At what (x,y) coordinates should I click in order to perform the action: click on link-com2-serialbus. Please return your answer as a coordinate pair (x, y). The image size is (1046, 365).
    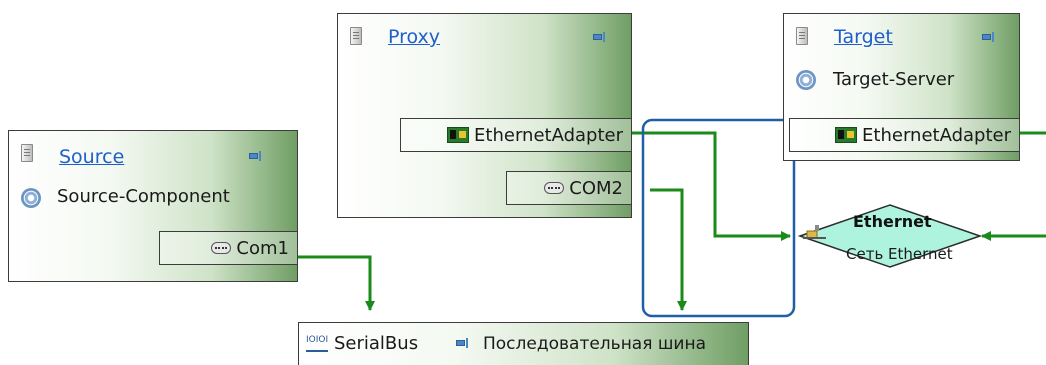
    Looking at the image, I should click on (668, 249).